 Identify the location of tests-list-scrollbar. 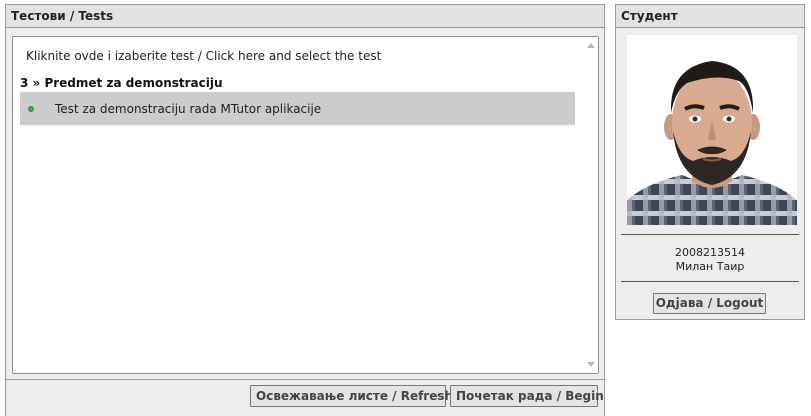
(591, 205).